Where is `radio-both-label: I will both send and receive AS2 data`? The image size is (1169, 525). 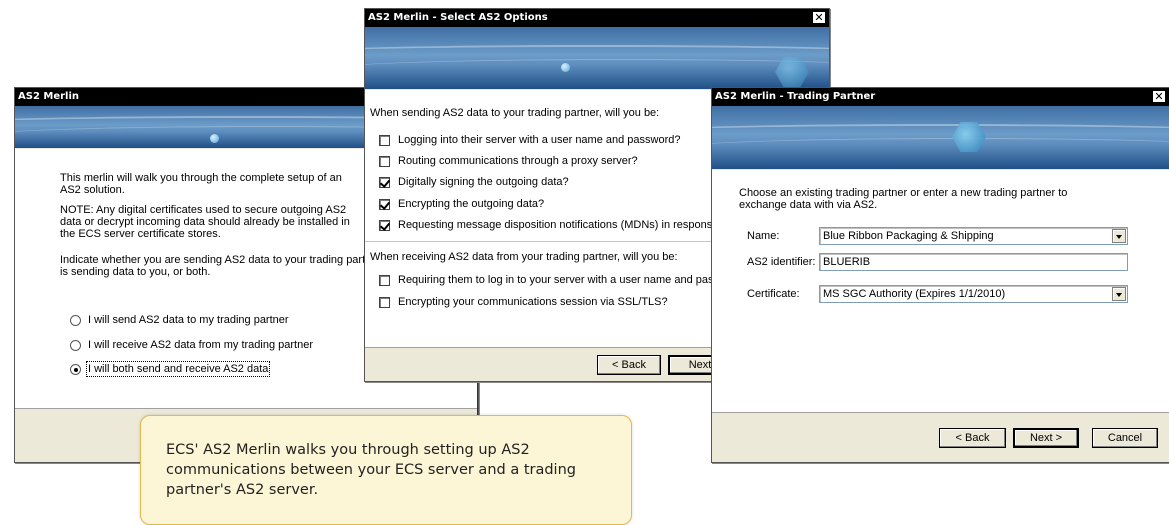 radio-both-label: I will both send and receive AS2 data is located at coordinates (178, 369).